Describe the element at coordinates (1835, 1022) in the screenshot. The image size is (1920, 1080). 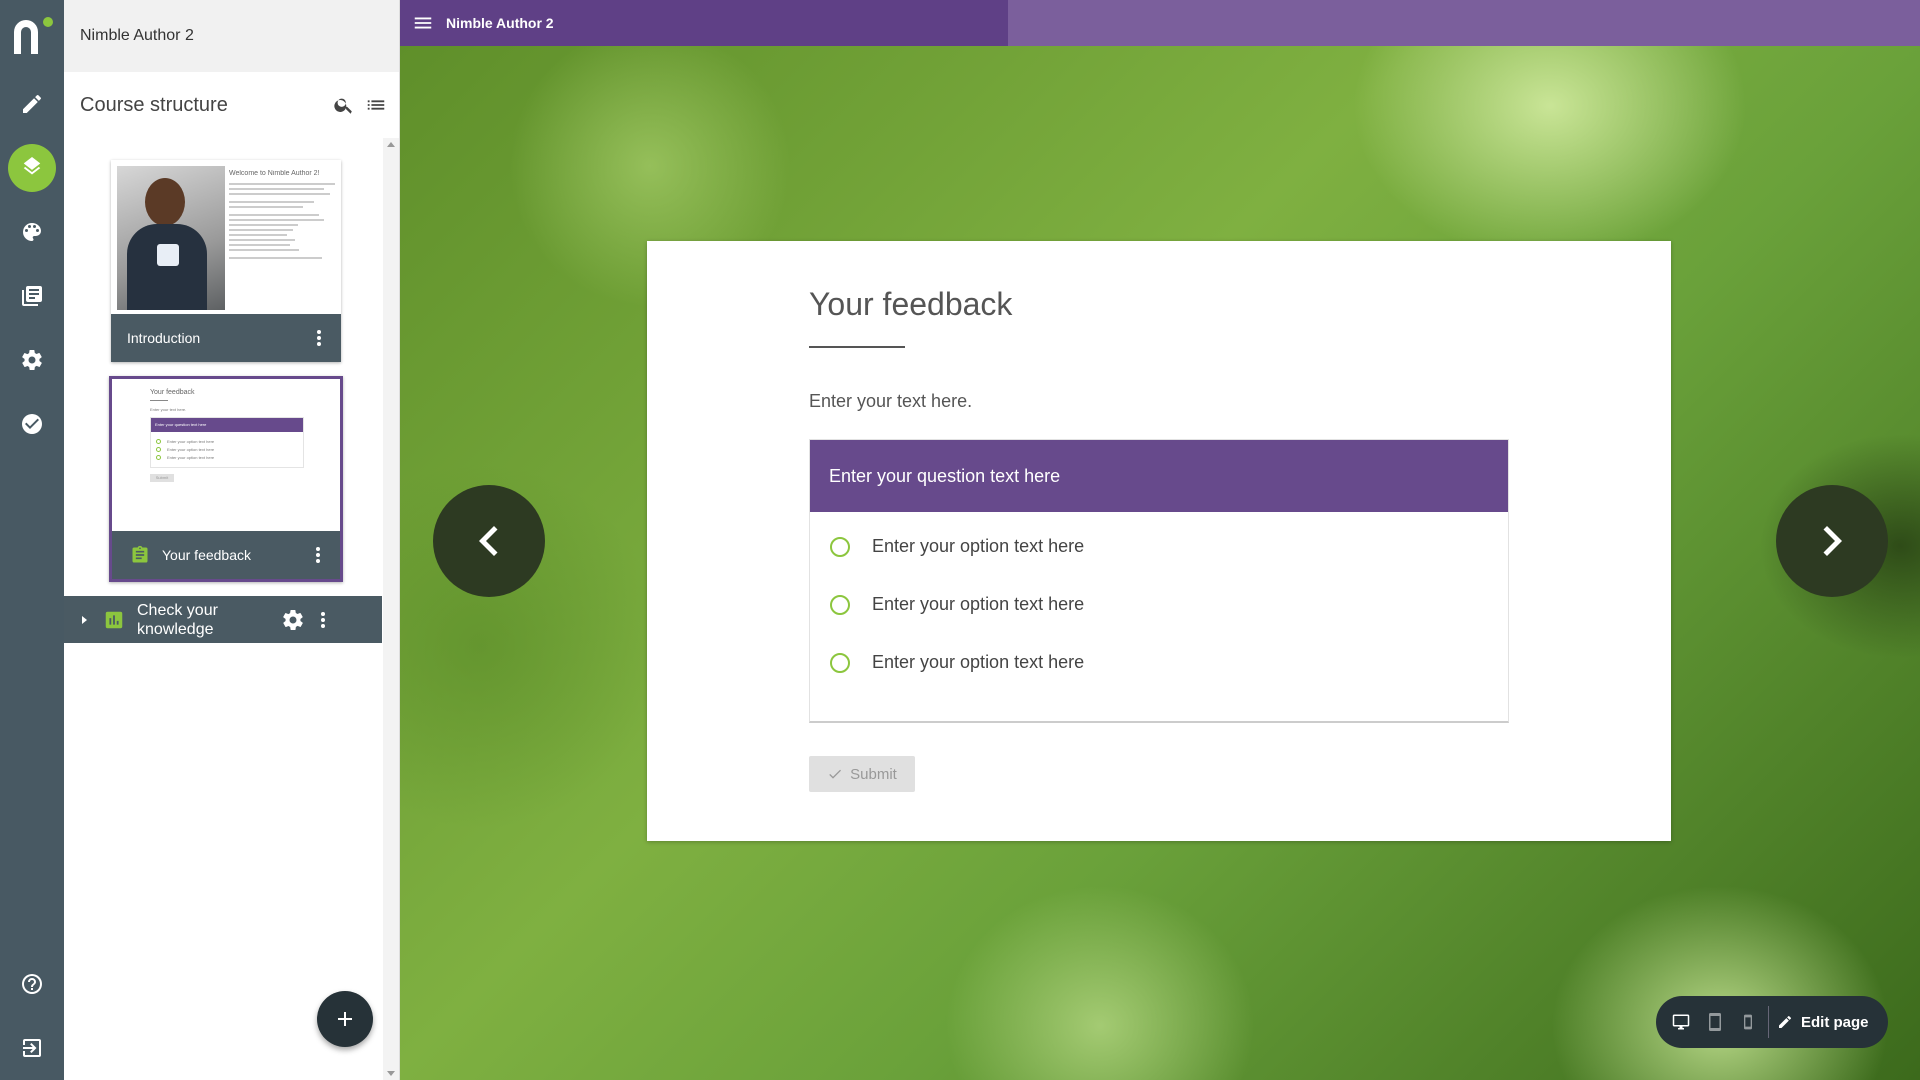
I see `edit-page-label: Edit page` at that location.